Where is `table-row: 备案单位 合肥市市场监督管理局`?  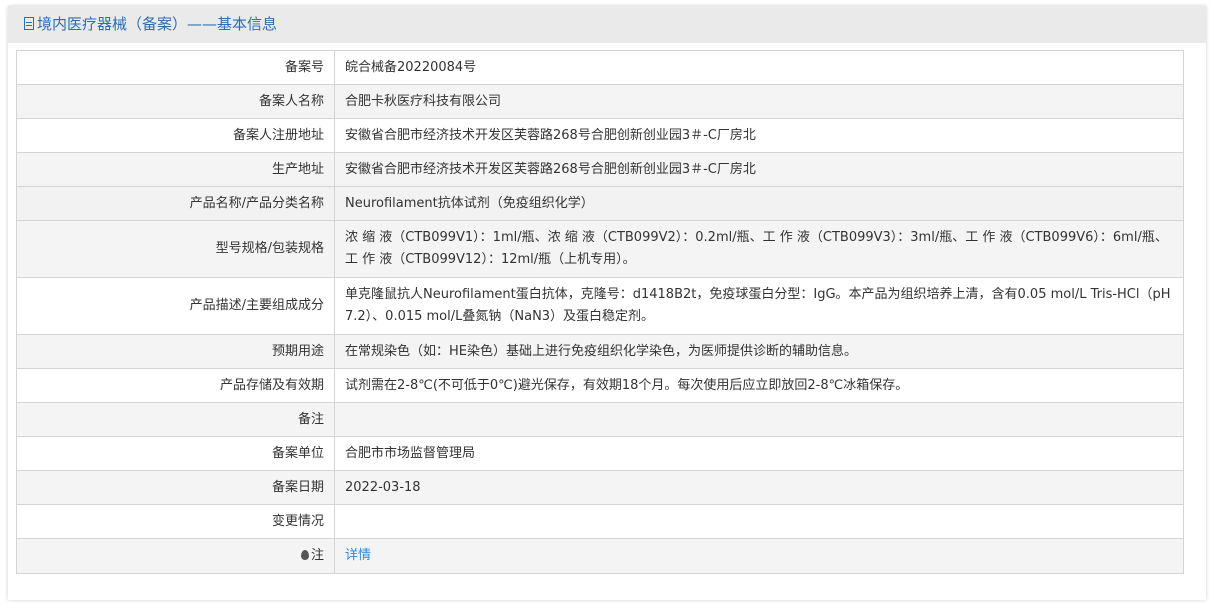
table-row: 备案单位 合肥市市场监督管理局 is located at coordinates (600, 453).